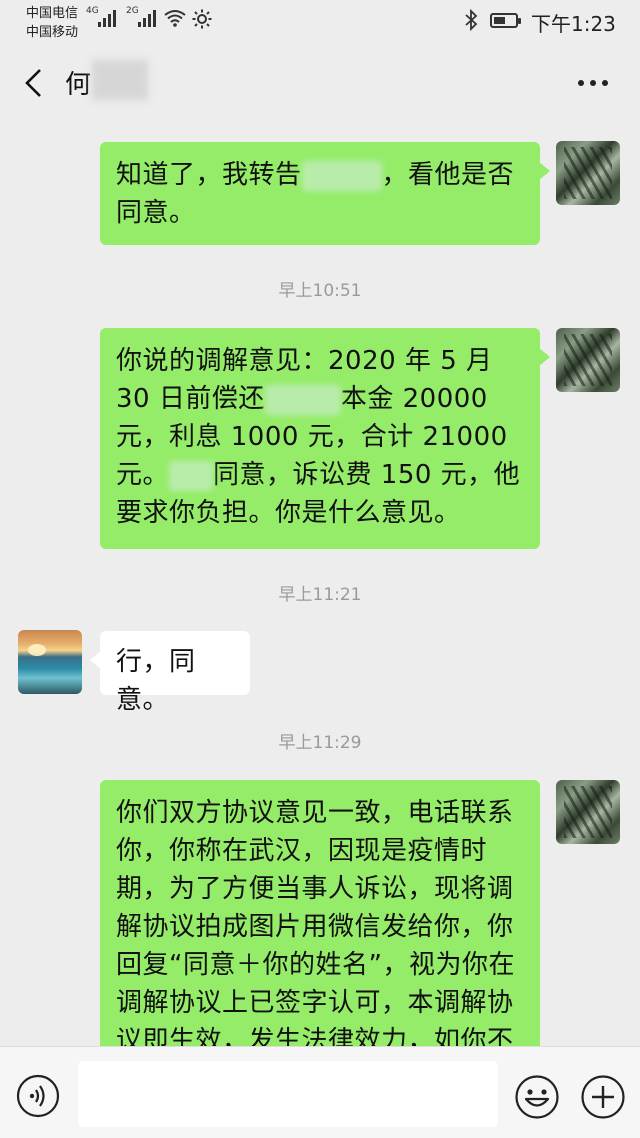 The image size is (640, 1138). I want to click on input-bar, so click(320, 1092).